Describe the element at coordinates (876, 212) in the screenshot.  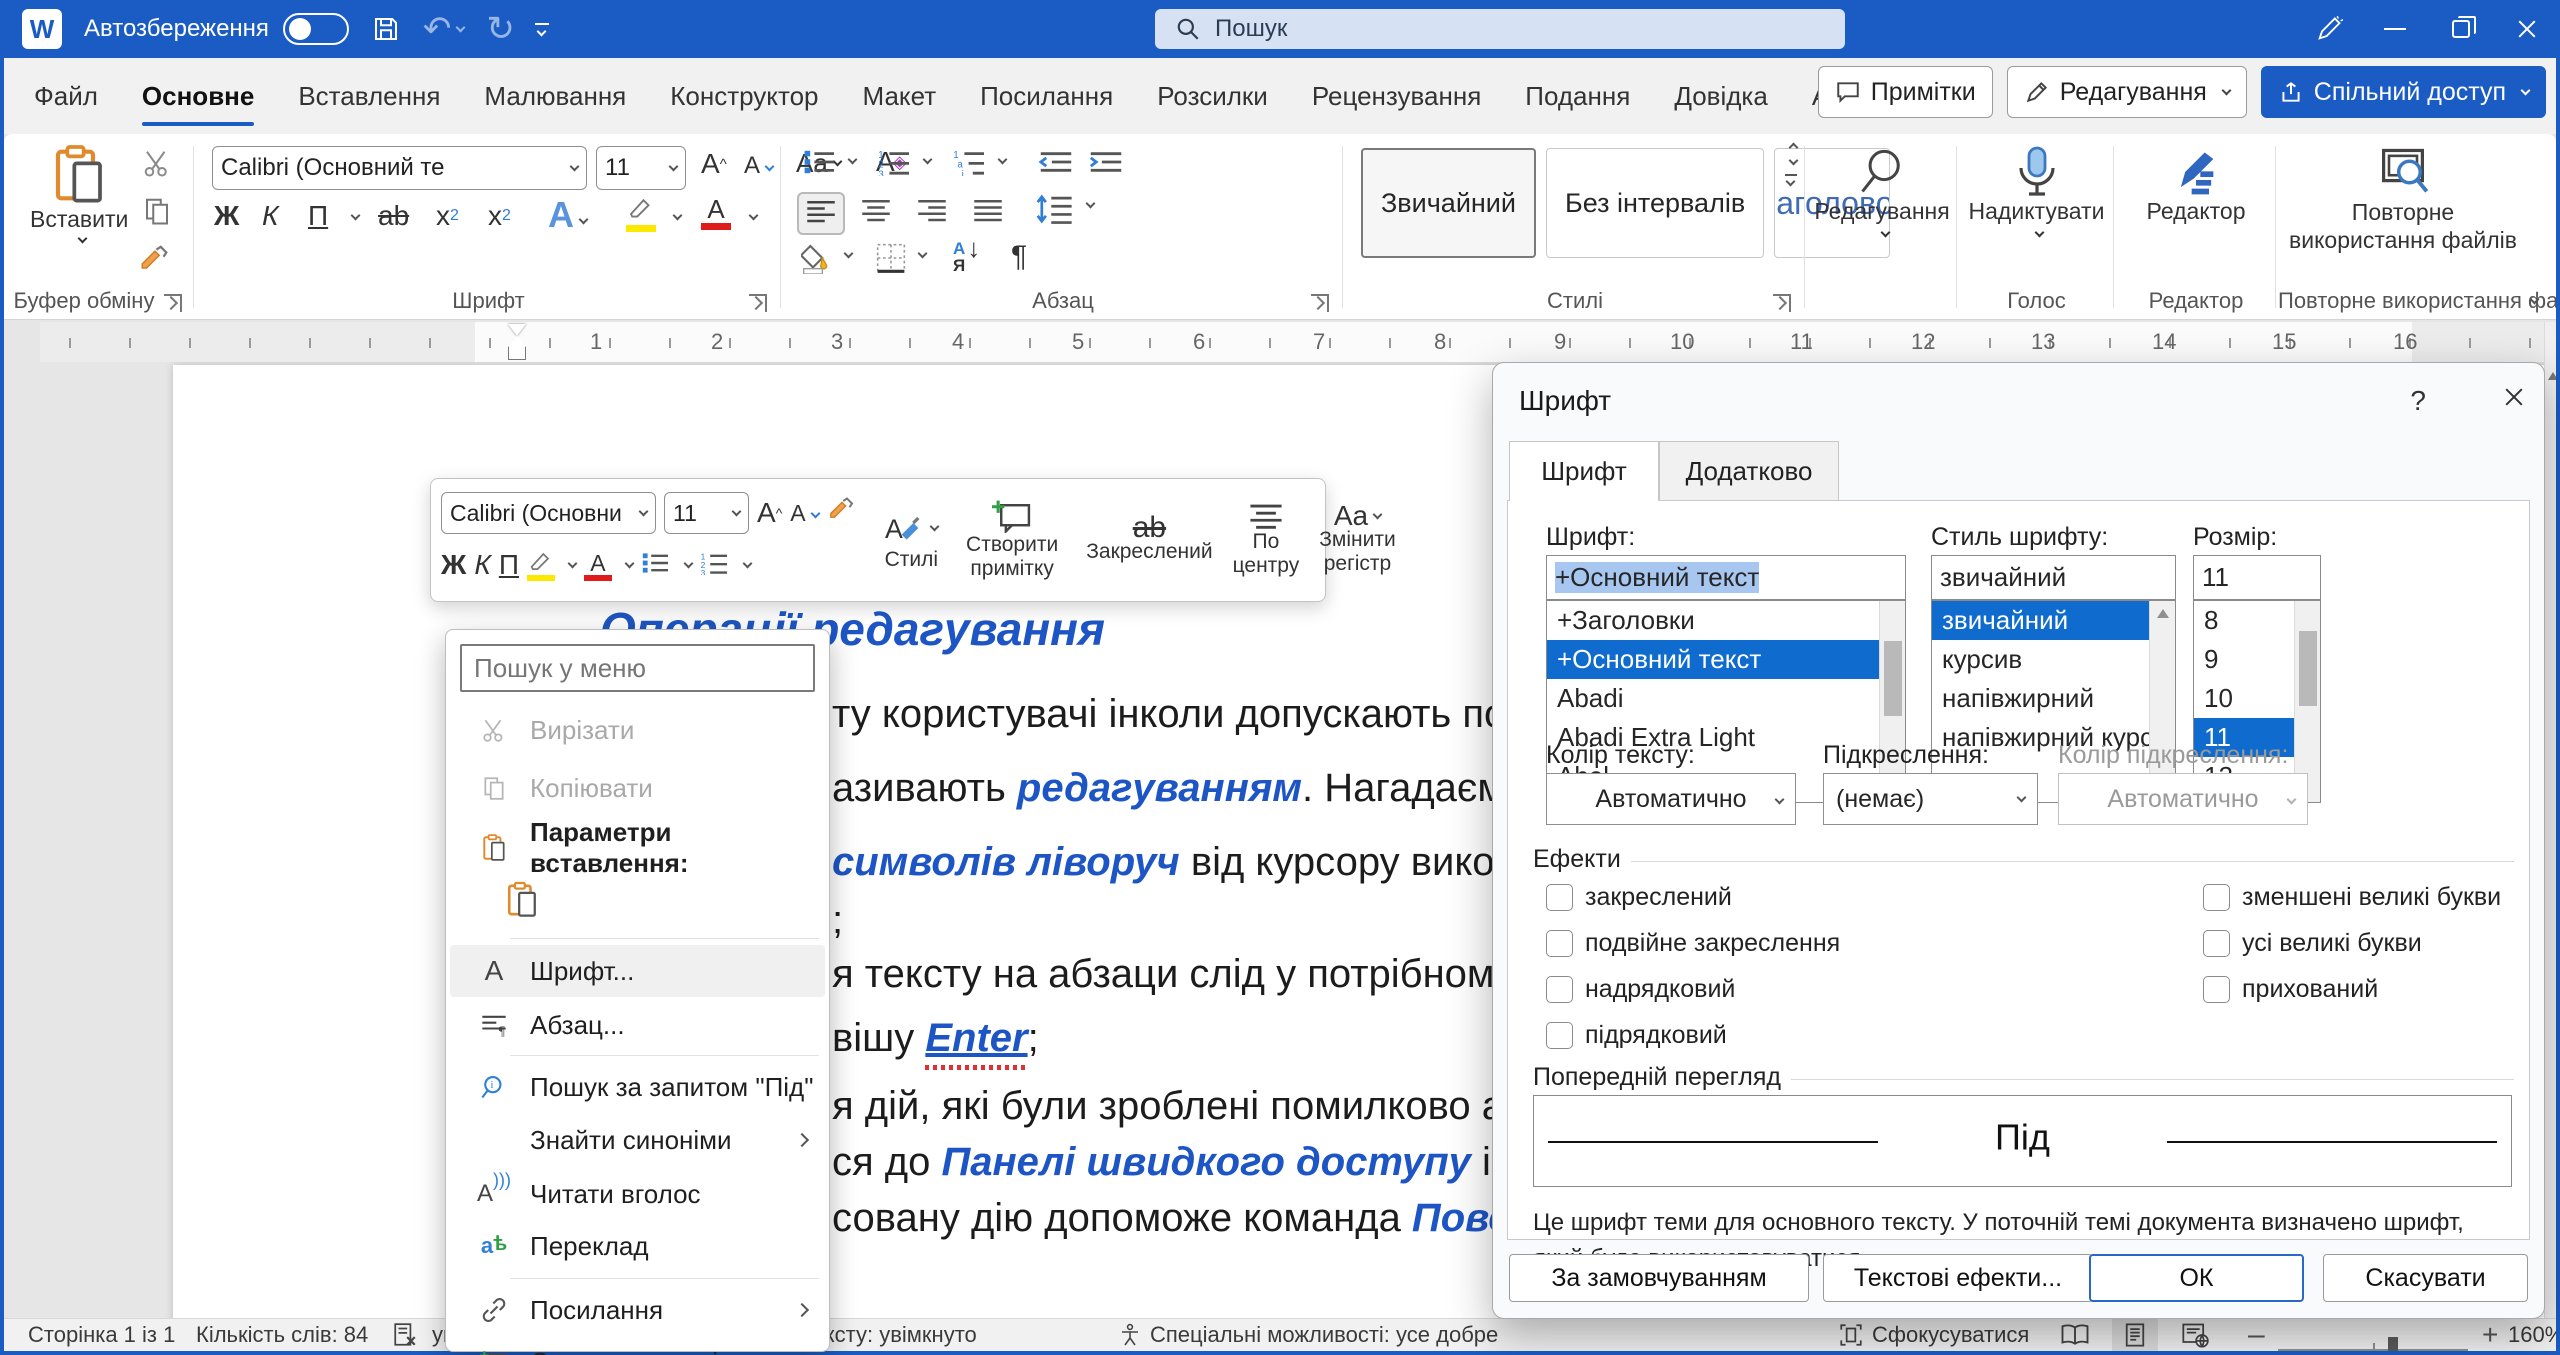
I see `align-center-button` at that location.